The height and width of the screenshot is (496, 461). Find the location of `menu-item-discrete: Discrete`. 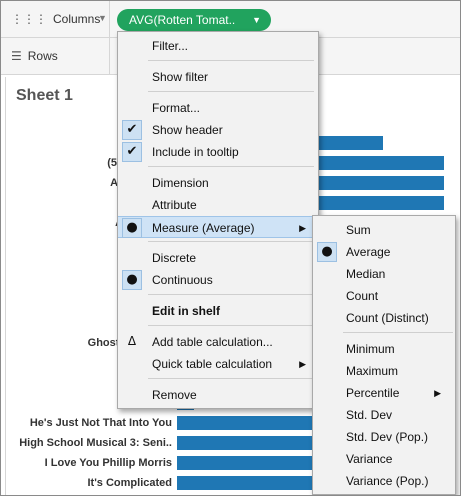

menu-item-discrete: Discrete is located at coordinates (218, 258).